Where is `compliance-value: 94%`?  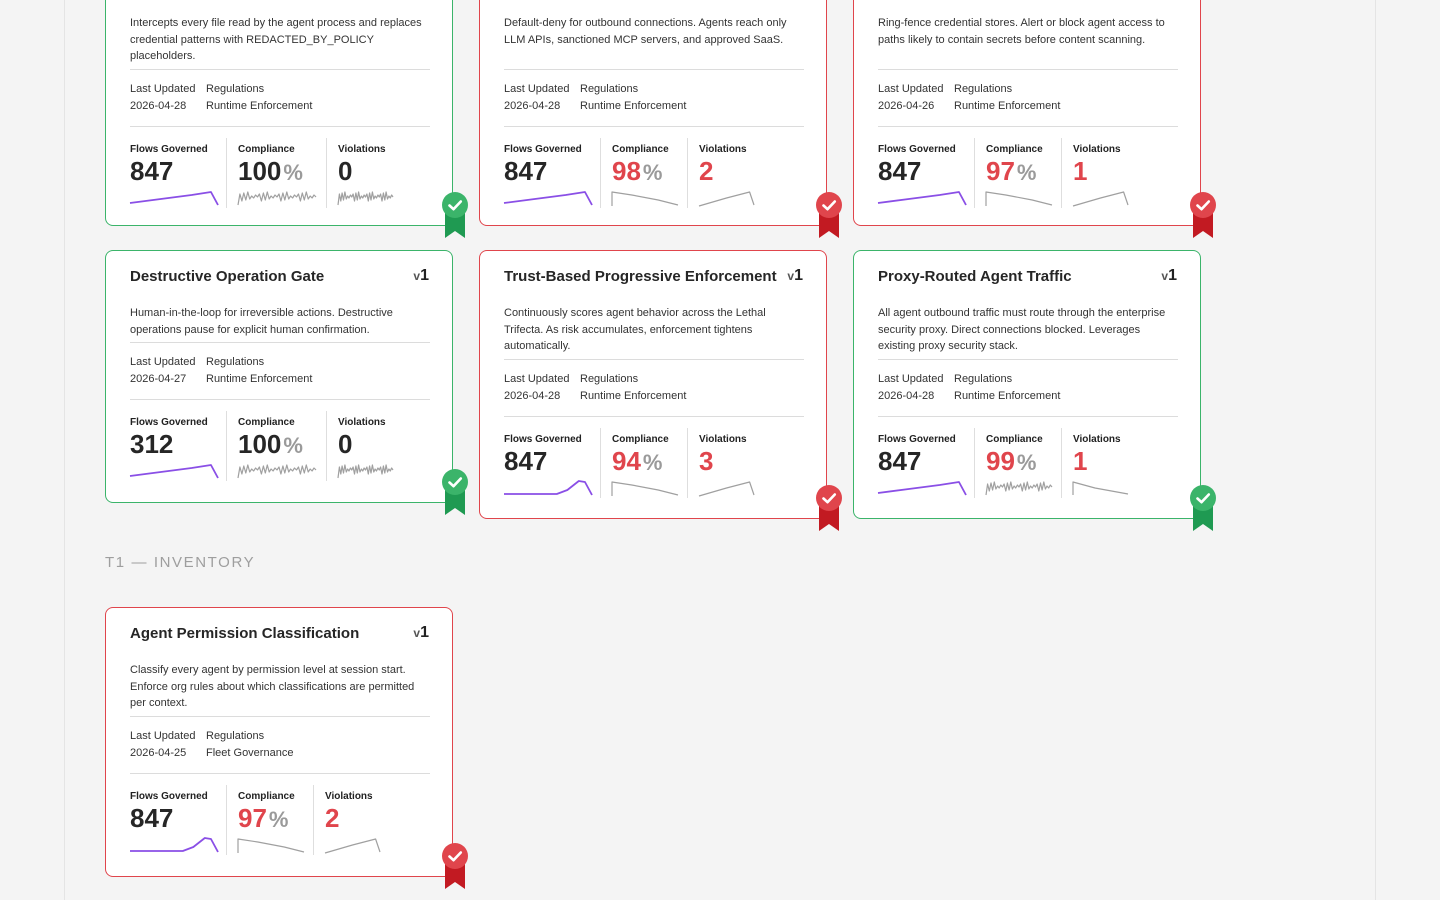 compliance-value: 94% is located at coordinates (637, 462).